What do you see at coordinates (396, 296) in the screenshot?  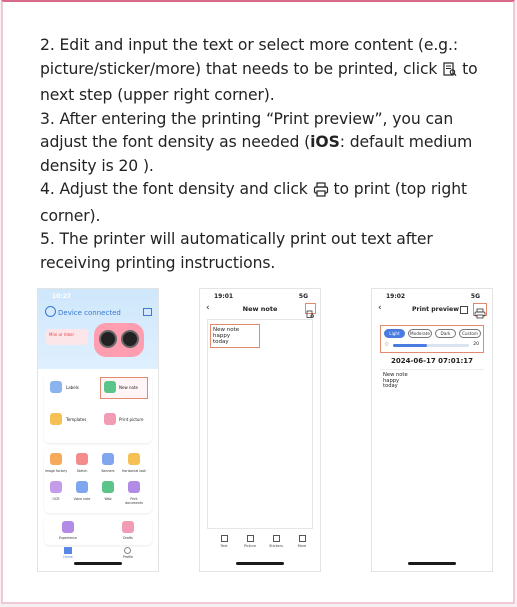 I see `status-time: 19:02` at bounding box center [396, 296].